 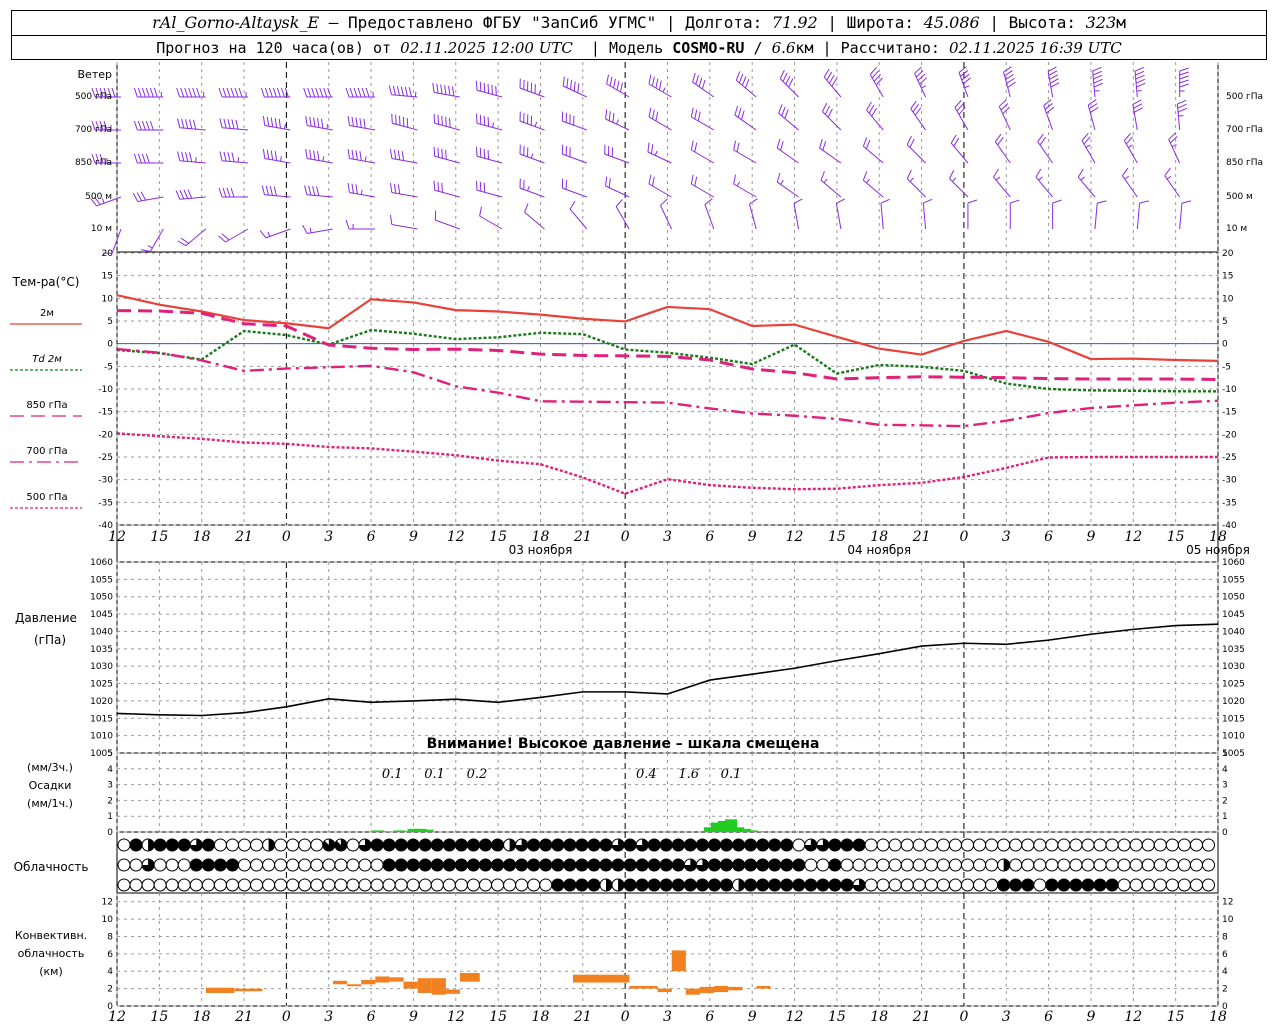 I want to click on wind-title: Ветер, so click(x=95, y=74).